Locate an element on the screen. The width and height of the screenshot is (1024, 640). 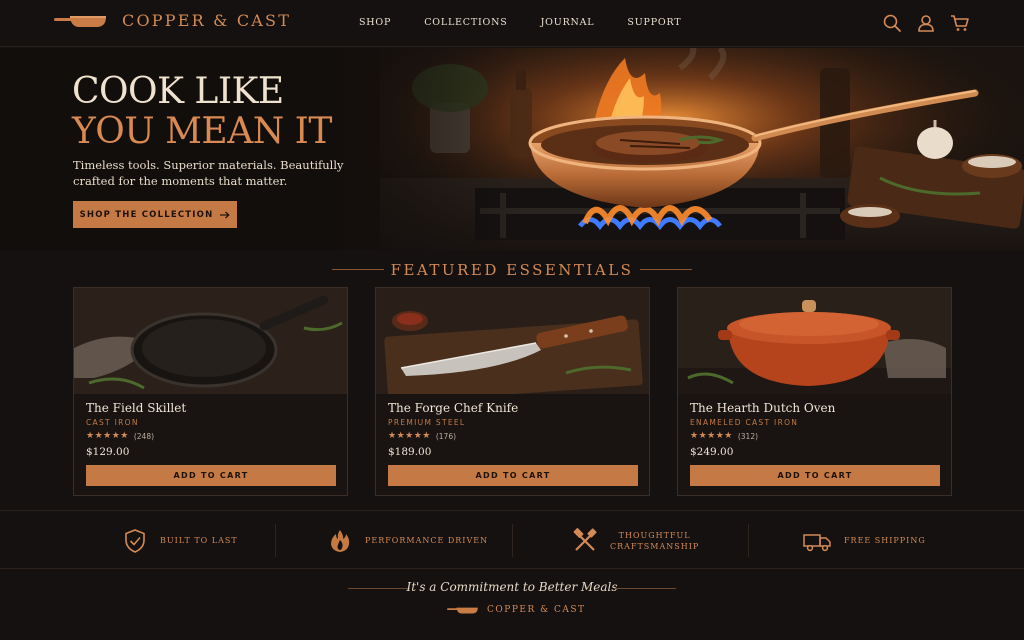
feature-craftsmanship: THOUGHTFUL CRAFTSMANSHIP is located at coordinates (635, 540).